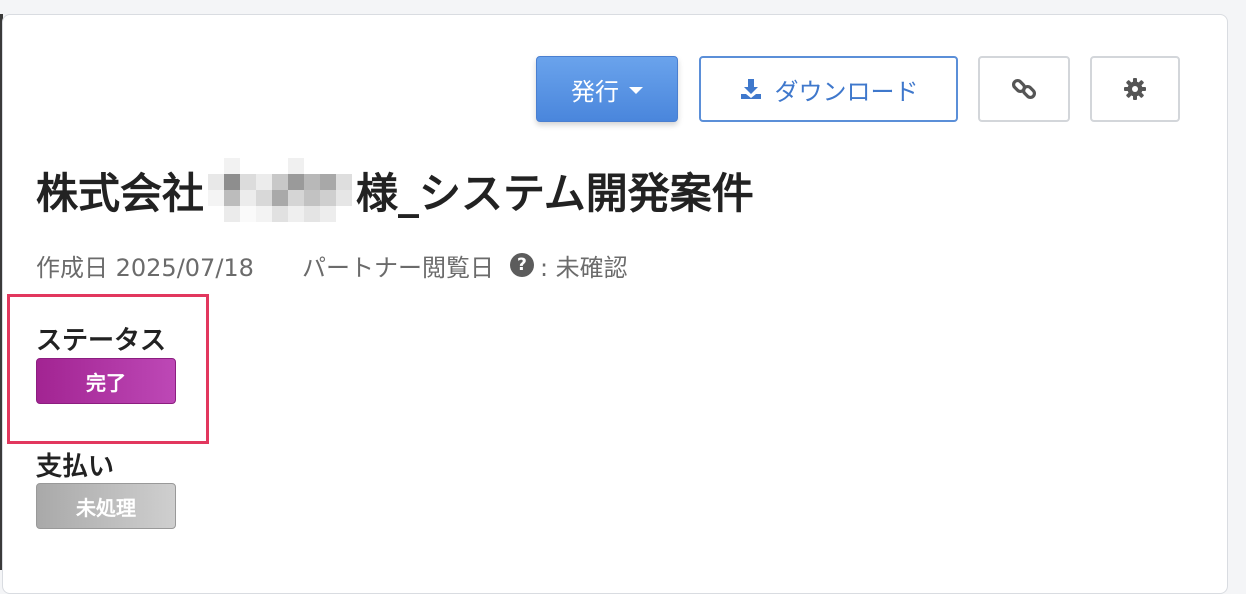 This screenshot has width=1246, height=594. I want to click on settings-button, so click(1135, 89).